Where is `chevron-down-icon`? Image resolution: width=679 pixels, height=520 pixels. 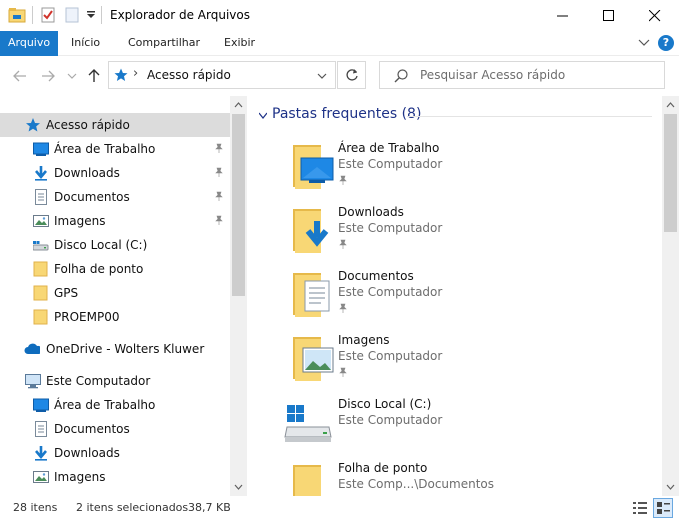
chevron-down-icon is located at coordinates (72, 76).